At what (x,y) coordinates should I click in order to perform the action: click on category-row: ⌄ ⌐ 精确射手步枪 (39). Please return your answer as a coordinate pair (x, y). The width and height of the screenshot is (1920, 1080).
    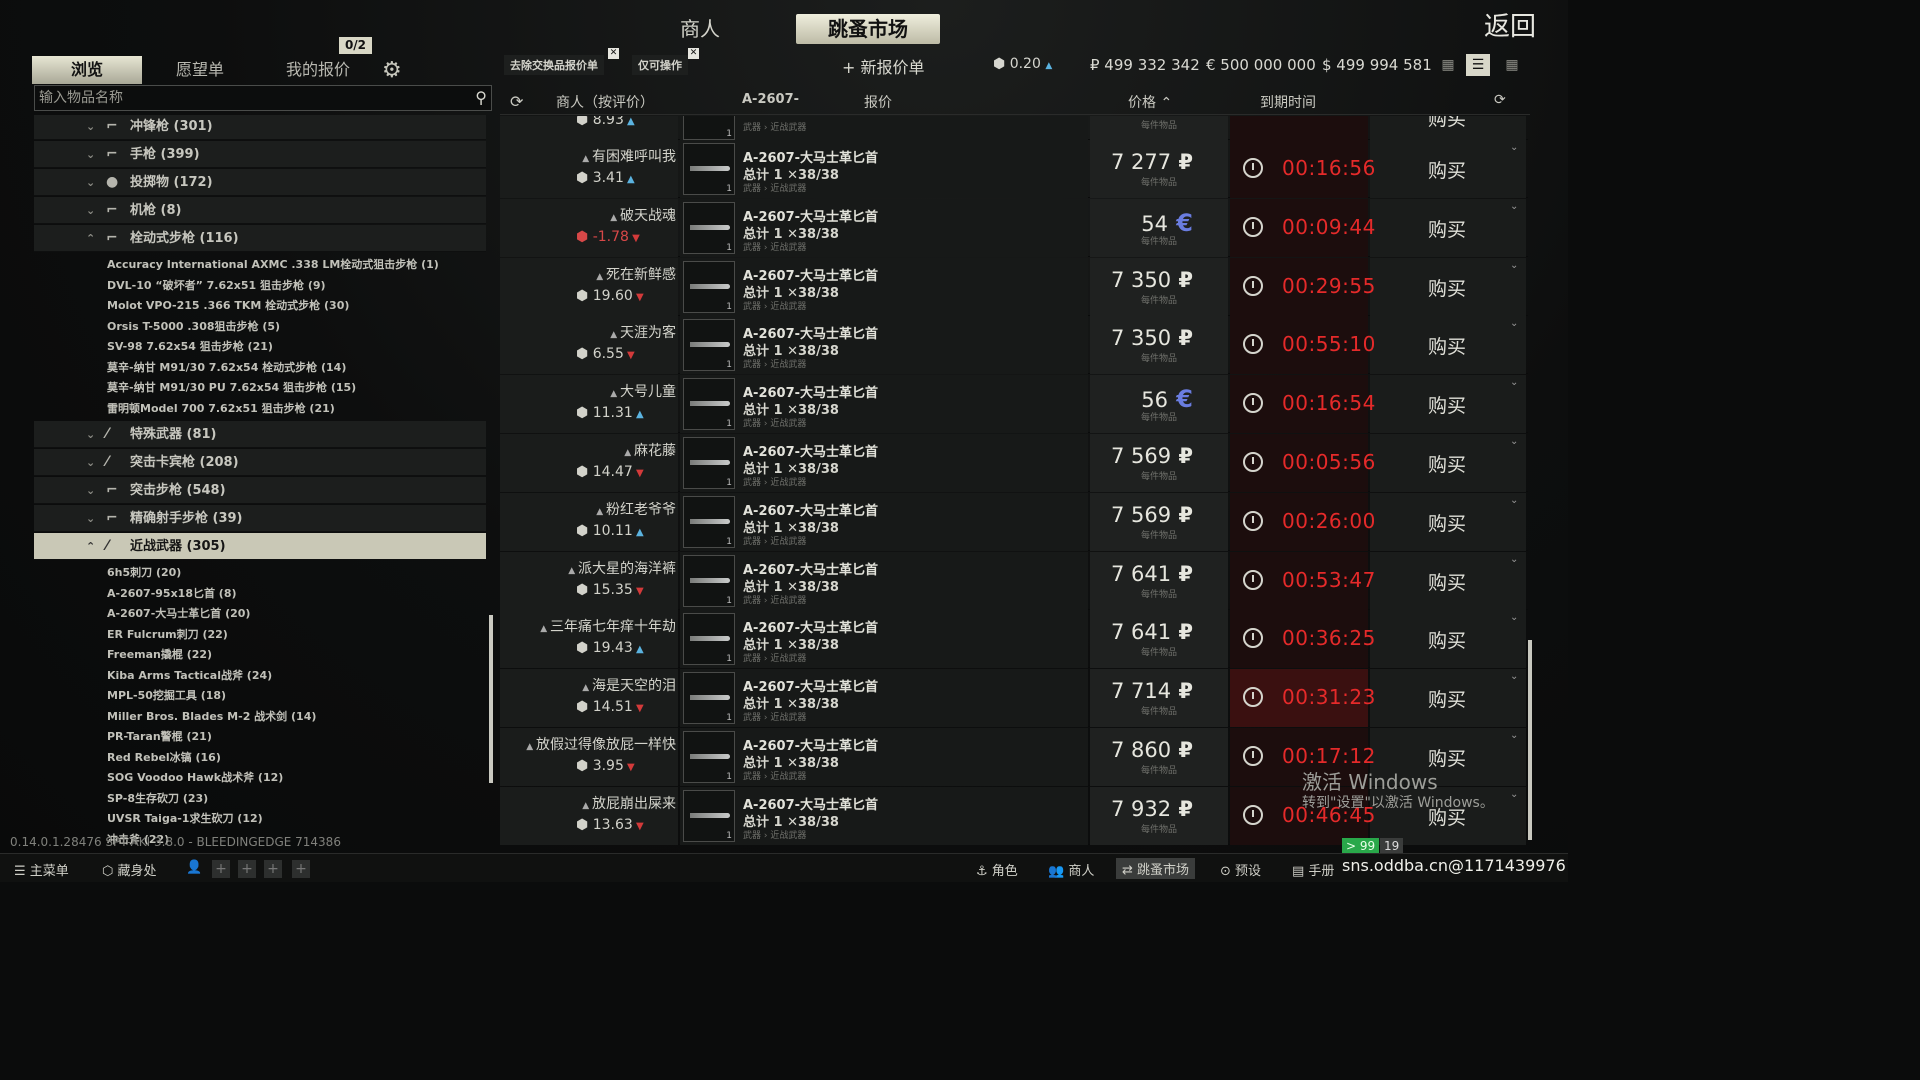
    Looking at the image, I should click on (260, 518).